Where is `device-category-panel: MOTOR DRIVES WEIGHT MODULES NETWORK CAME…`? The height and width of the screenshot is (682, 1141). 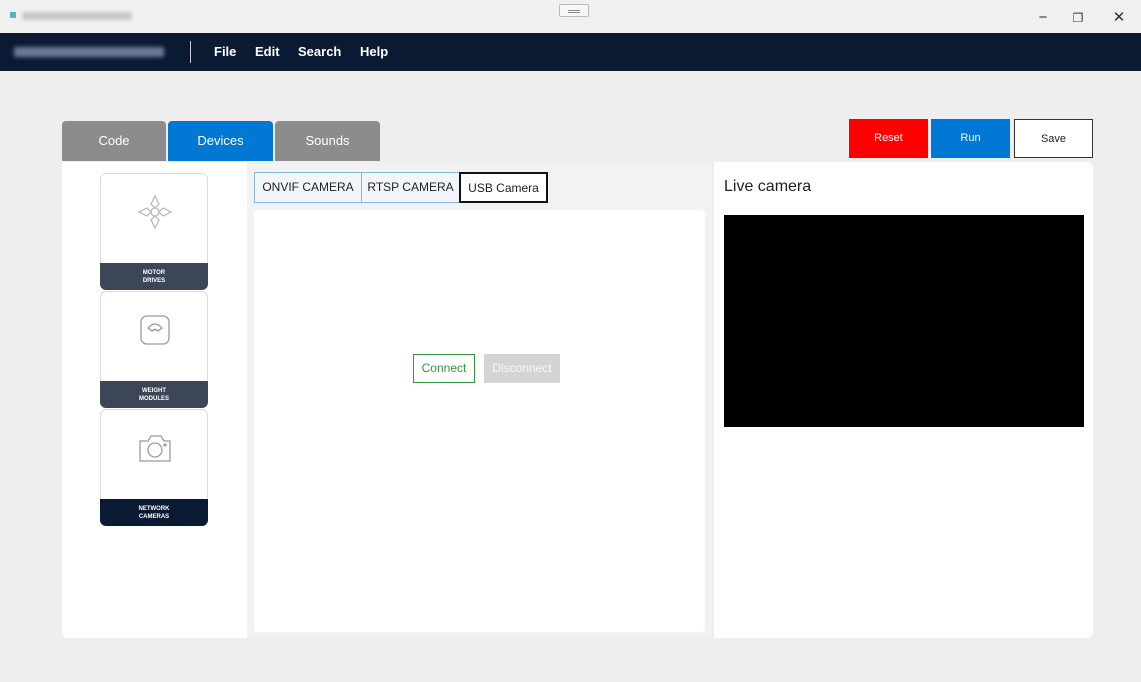 device-category-panel: MOTOR DRIVES WEIGHT MODULES NETWORK CAME… is located at coordinates (154, 400).